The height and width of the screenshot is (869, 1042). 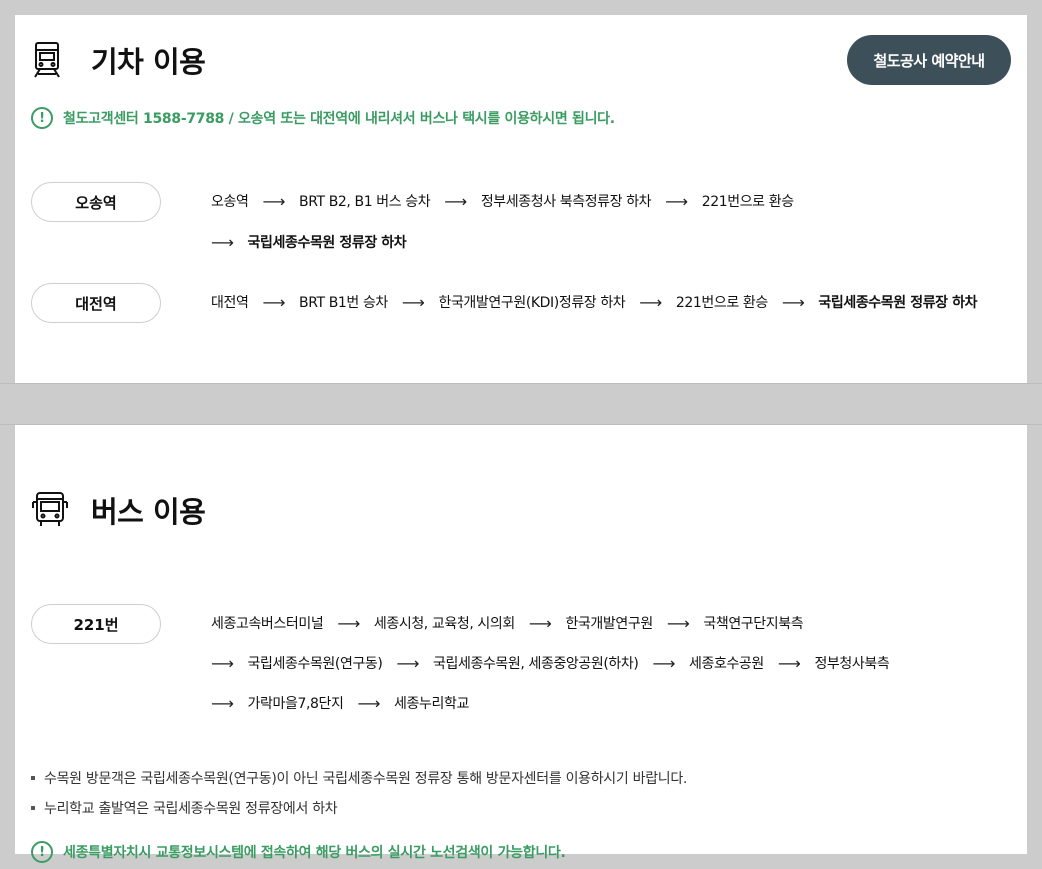 I want to click on train-section-header: 기차 이용, so click(x=118, y=60).